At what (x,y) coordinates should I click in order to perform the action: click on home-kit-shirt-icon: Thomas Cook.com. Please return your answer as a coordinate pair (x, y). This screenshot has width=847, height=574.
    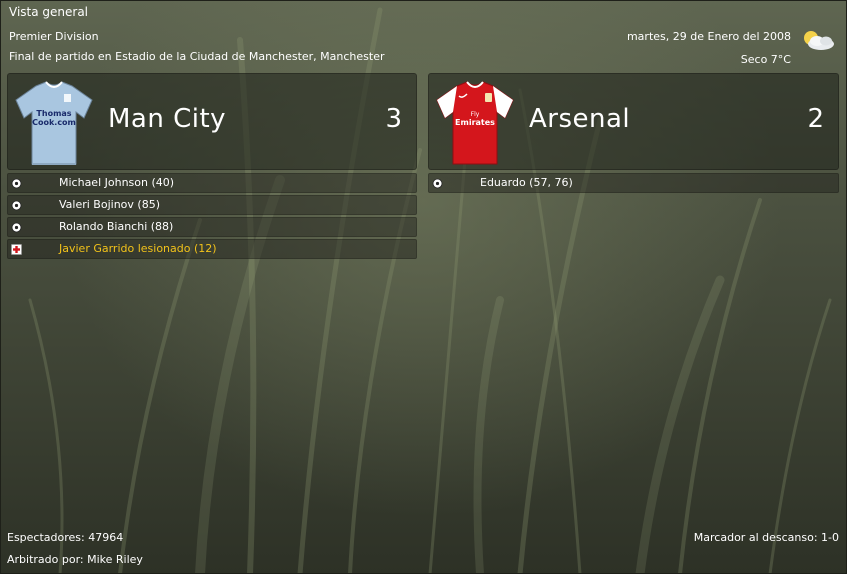
    Looking at the image, I should click on (54, 123).